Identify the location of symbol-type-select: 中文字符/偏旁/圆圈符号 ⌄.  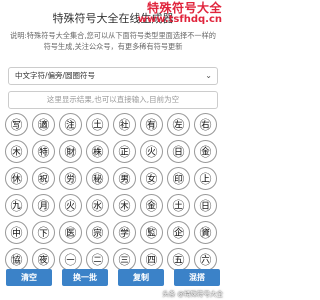
(113, 76).